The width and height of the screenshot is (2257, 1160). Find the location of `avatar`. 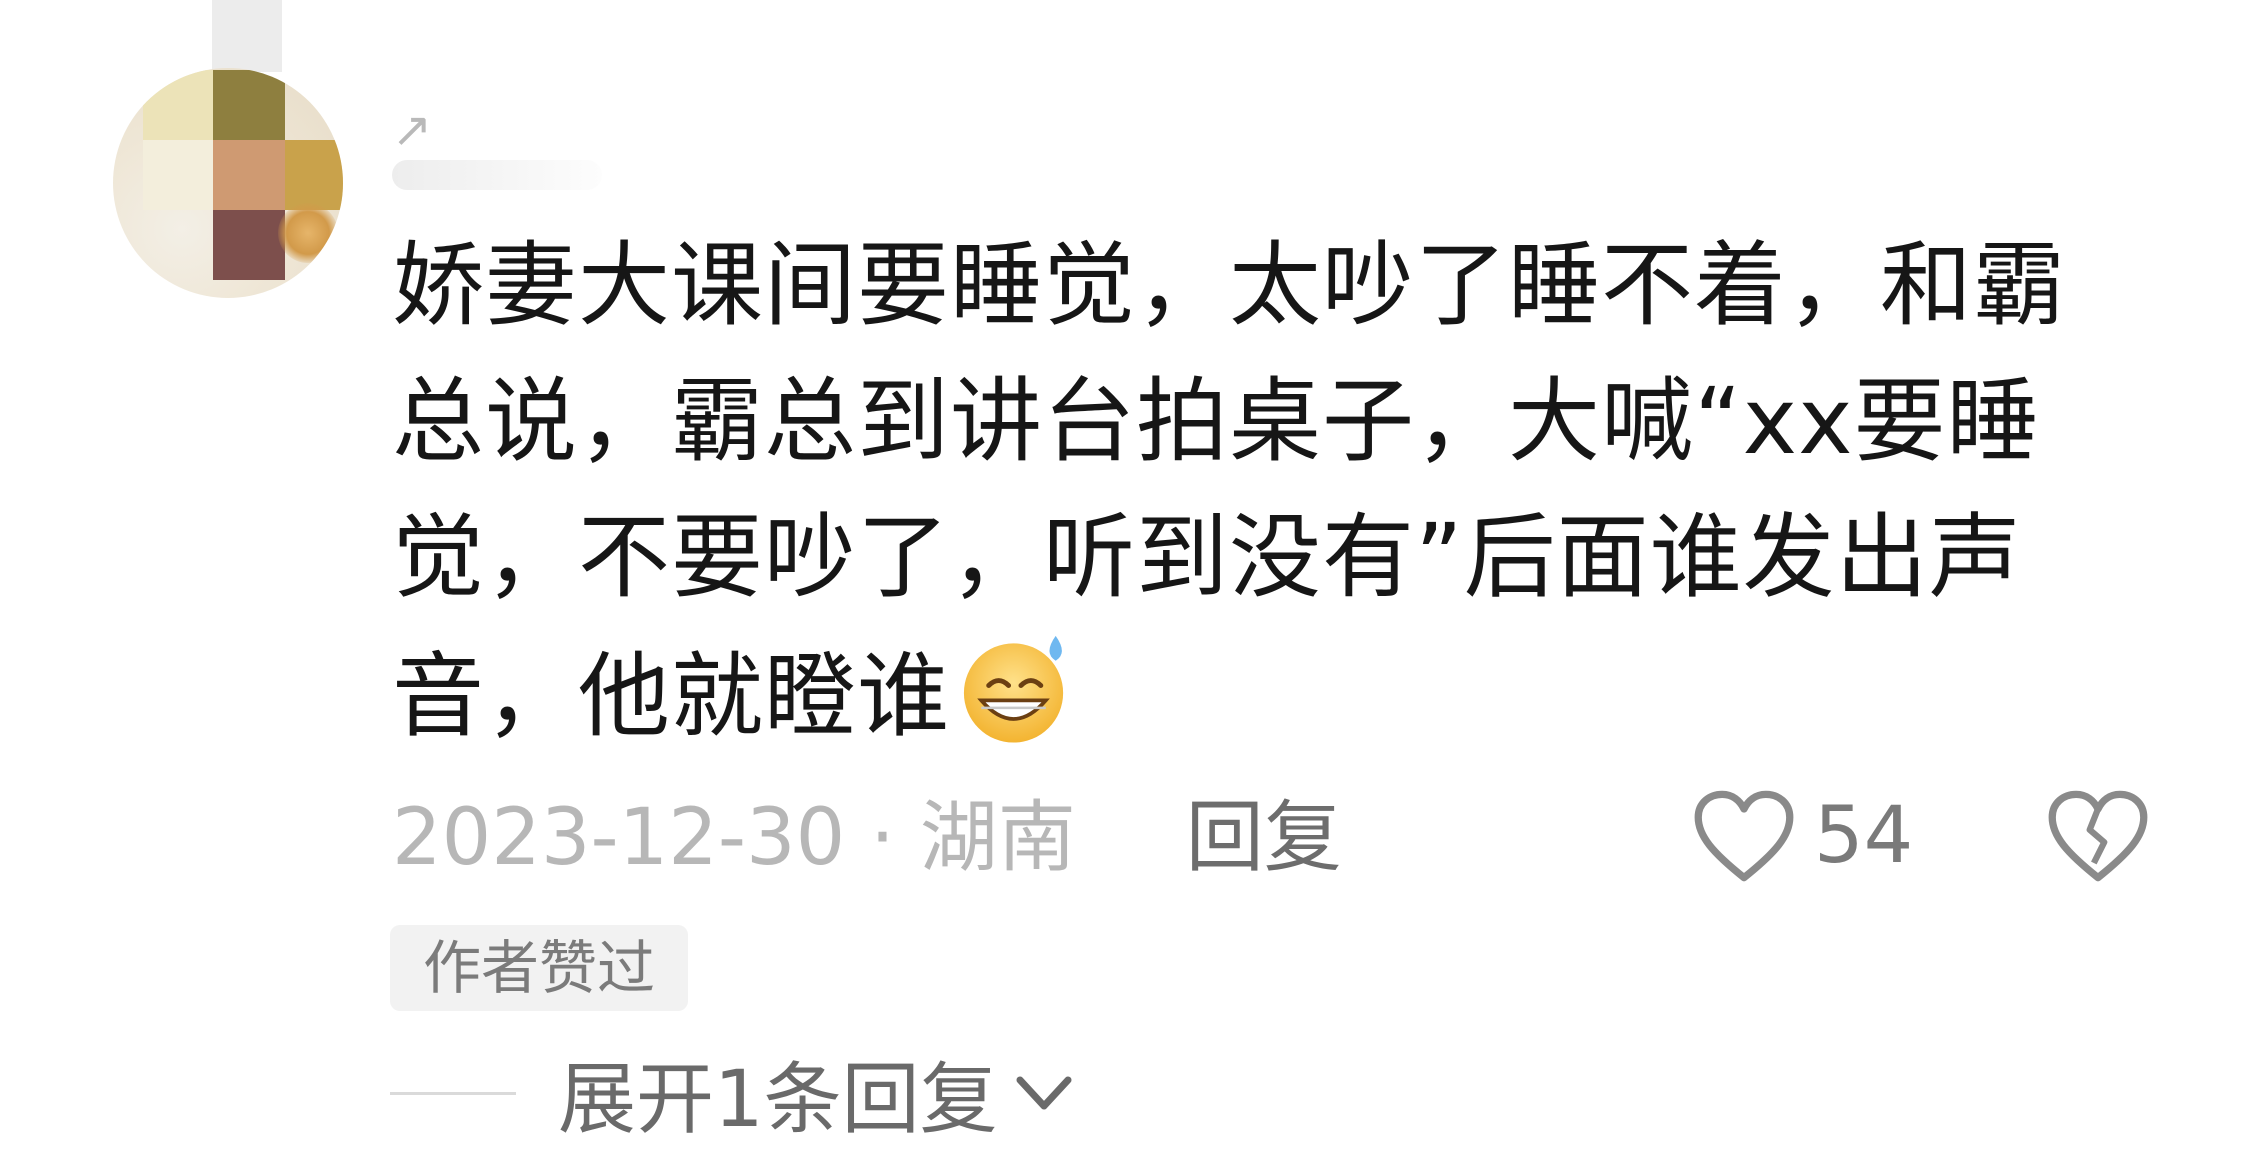

avatar is located at coordinates (228, 183).